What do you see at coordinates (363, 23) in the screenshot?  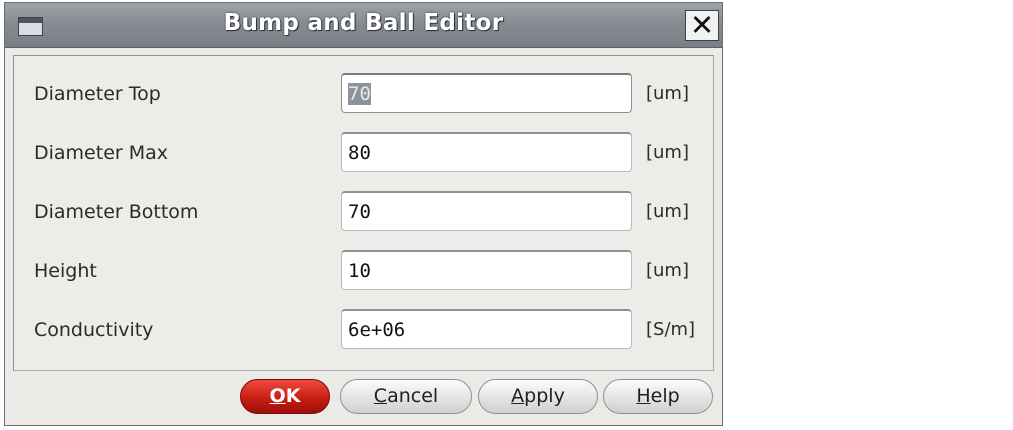 I see `window-title: Bump and Ball Editor` at bounding box center [363, 23].